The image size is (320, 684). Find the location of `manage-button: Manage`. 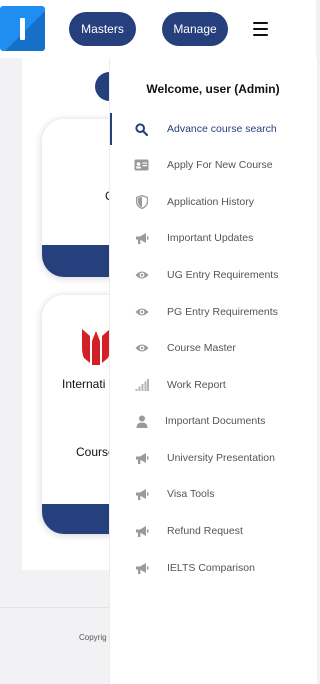

manage-button: Manage is located at coordinates (195, 29).